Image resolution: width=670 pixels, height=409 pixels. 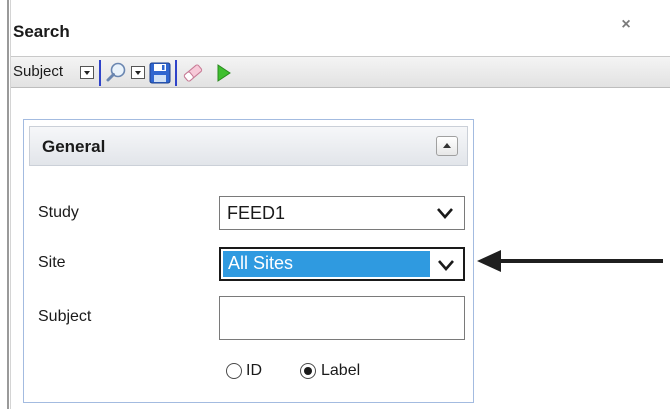 What do you see at coordinates (234, 371) in the screenshot?
I see `radio-id` at bounding box center [234, 371].